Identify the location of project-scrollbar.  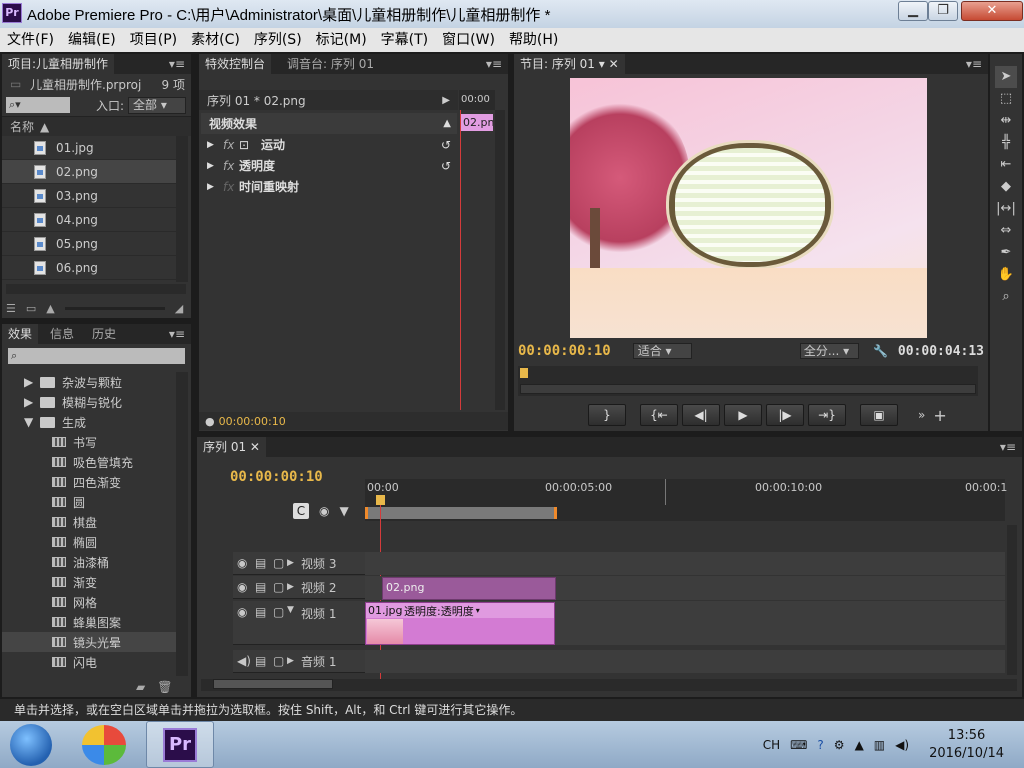
(182, 209).